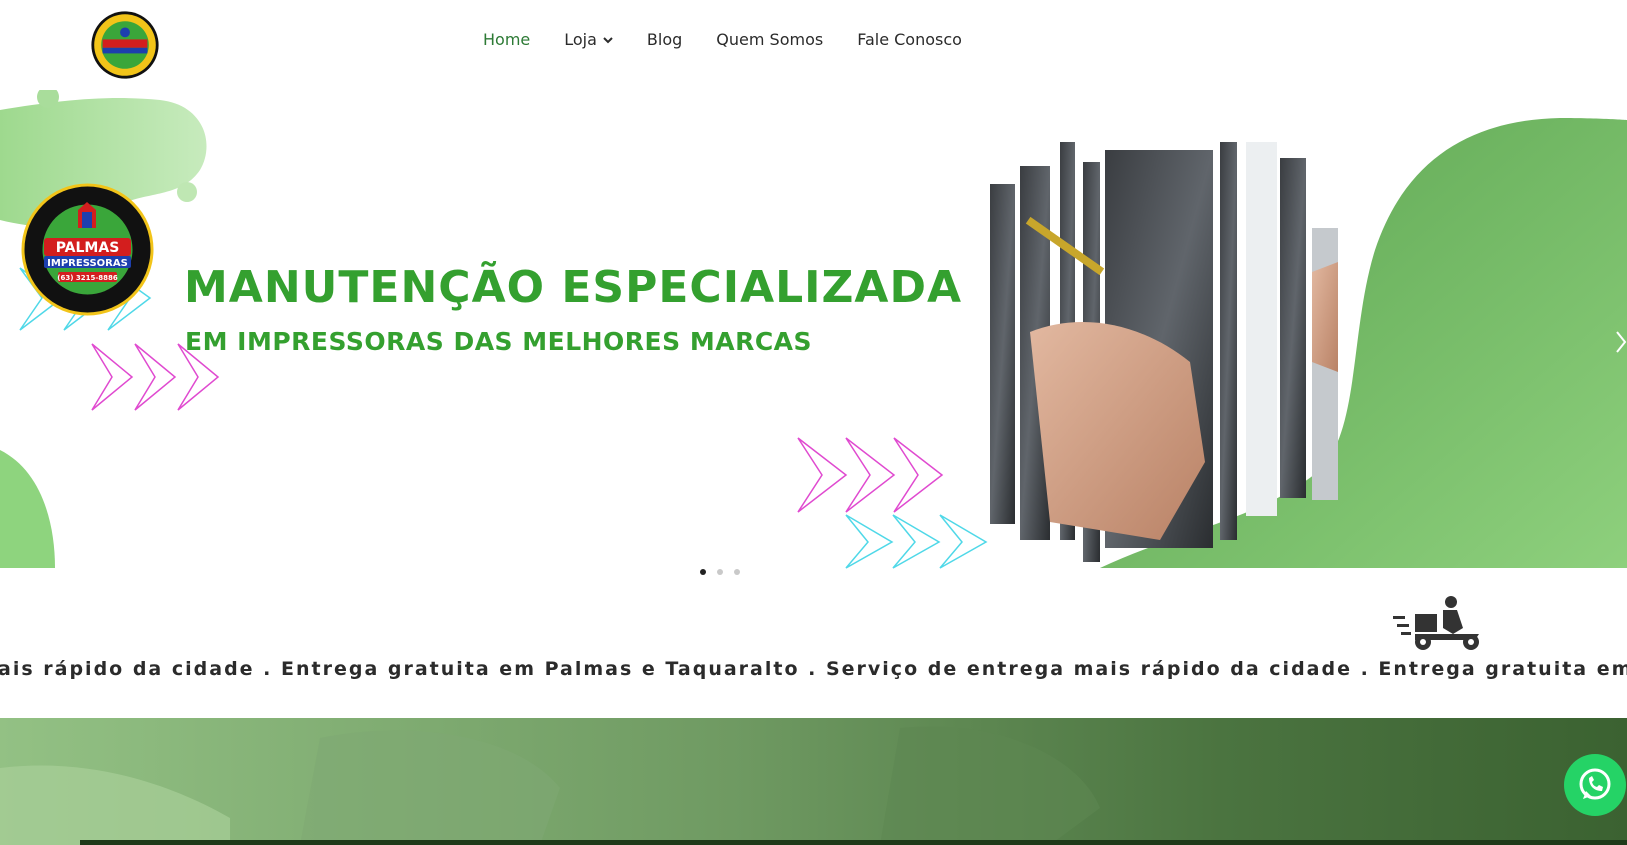 Image resolution: width=1627 pixels, height=845 pixels. What do you see at coordinates (1621, 342) in the screenshot?
I see `chevron-right-icon` at bounding box center [1621, 342].